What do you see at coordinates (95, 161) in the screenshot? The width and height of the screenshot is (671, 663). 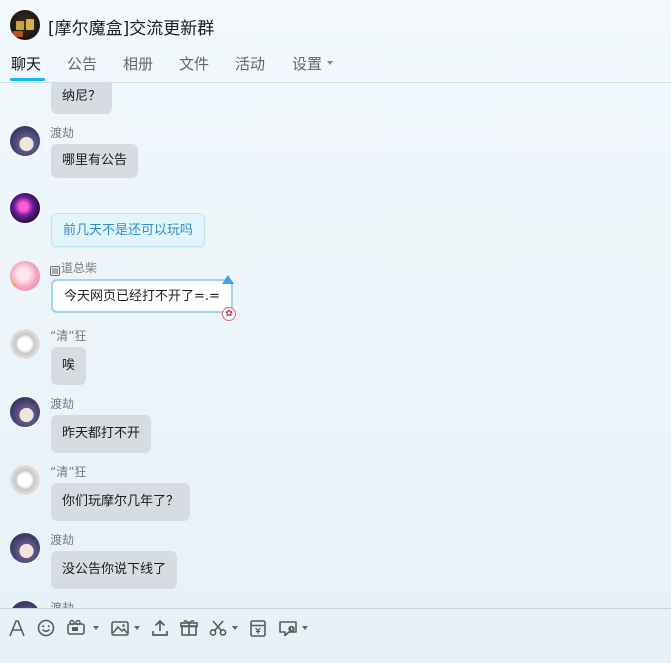 I see `message-bubble: 哪里有公告` at bounding box center [95, 161].